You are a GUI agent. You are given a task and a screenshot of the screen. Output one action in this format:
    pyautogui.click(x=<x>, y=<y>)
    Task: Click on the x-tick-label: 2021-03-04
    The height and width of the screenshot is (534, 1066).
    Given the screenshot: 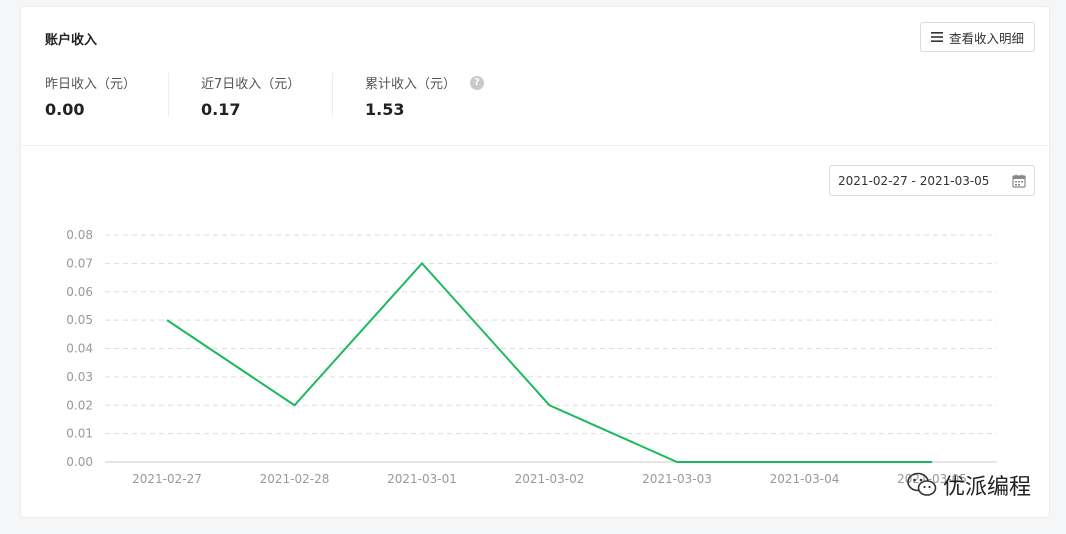 What is the action you would take?
    pyautogui.click(x=805, y=479)
    